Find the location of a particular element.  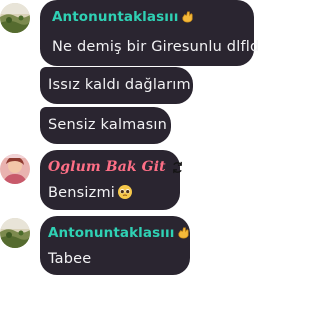

message-bubble: Issız kaldı dağlarım is located at coordinates (116, 85).